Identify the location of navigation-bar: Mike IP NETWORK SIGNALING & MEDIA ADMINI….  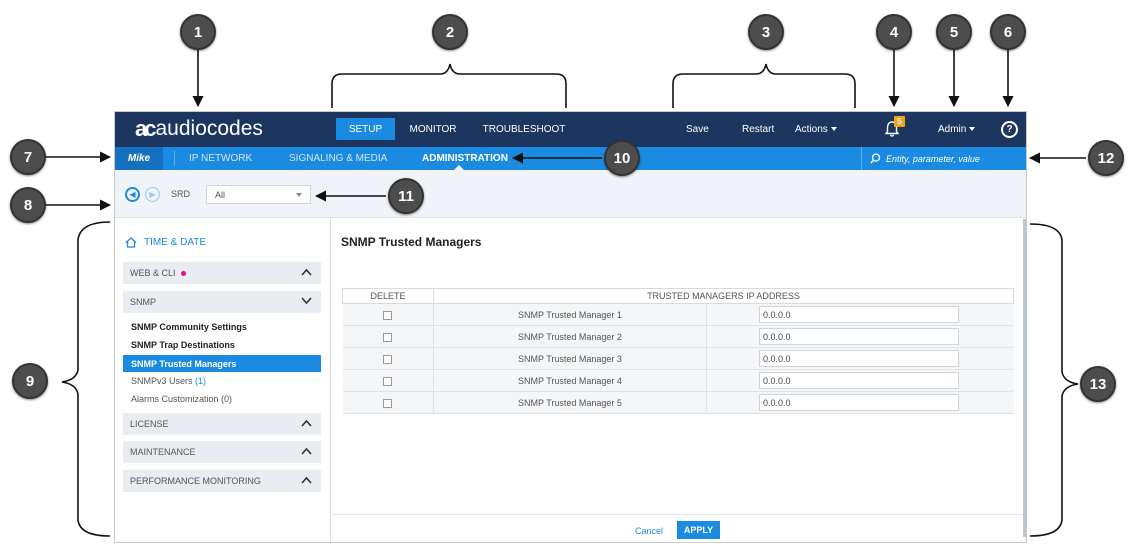
(570, 158).